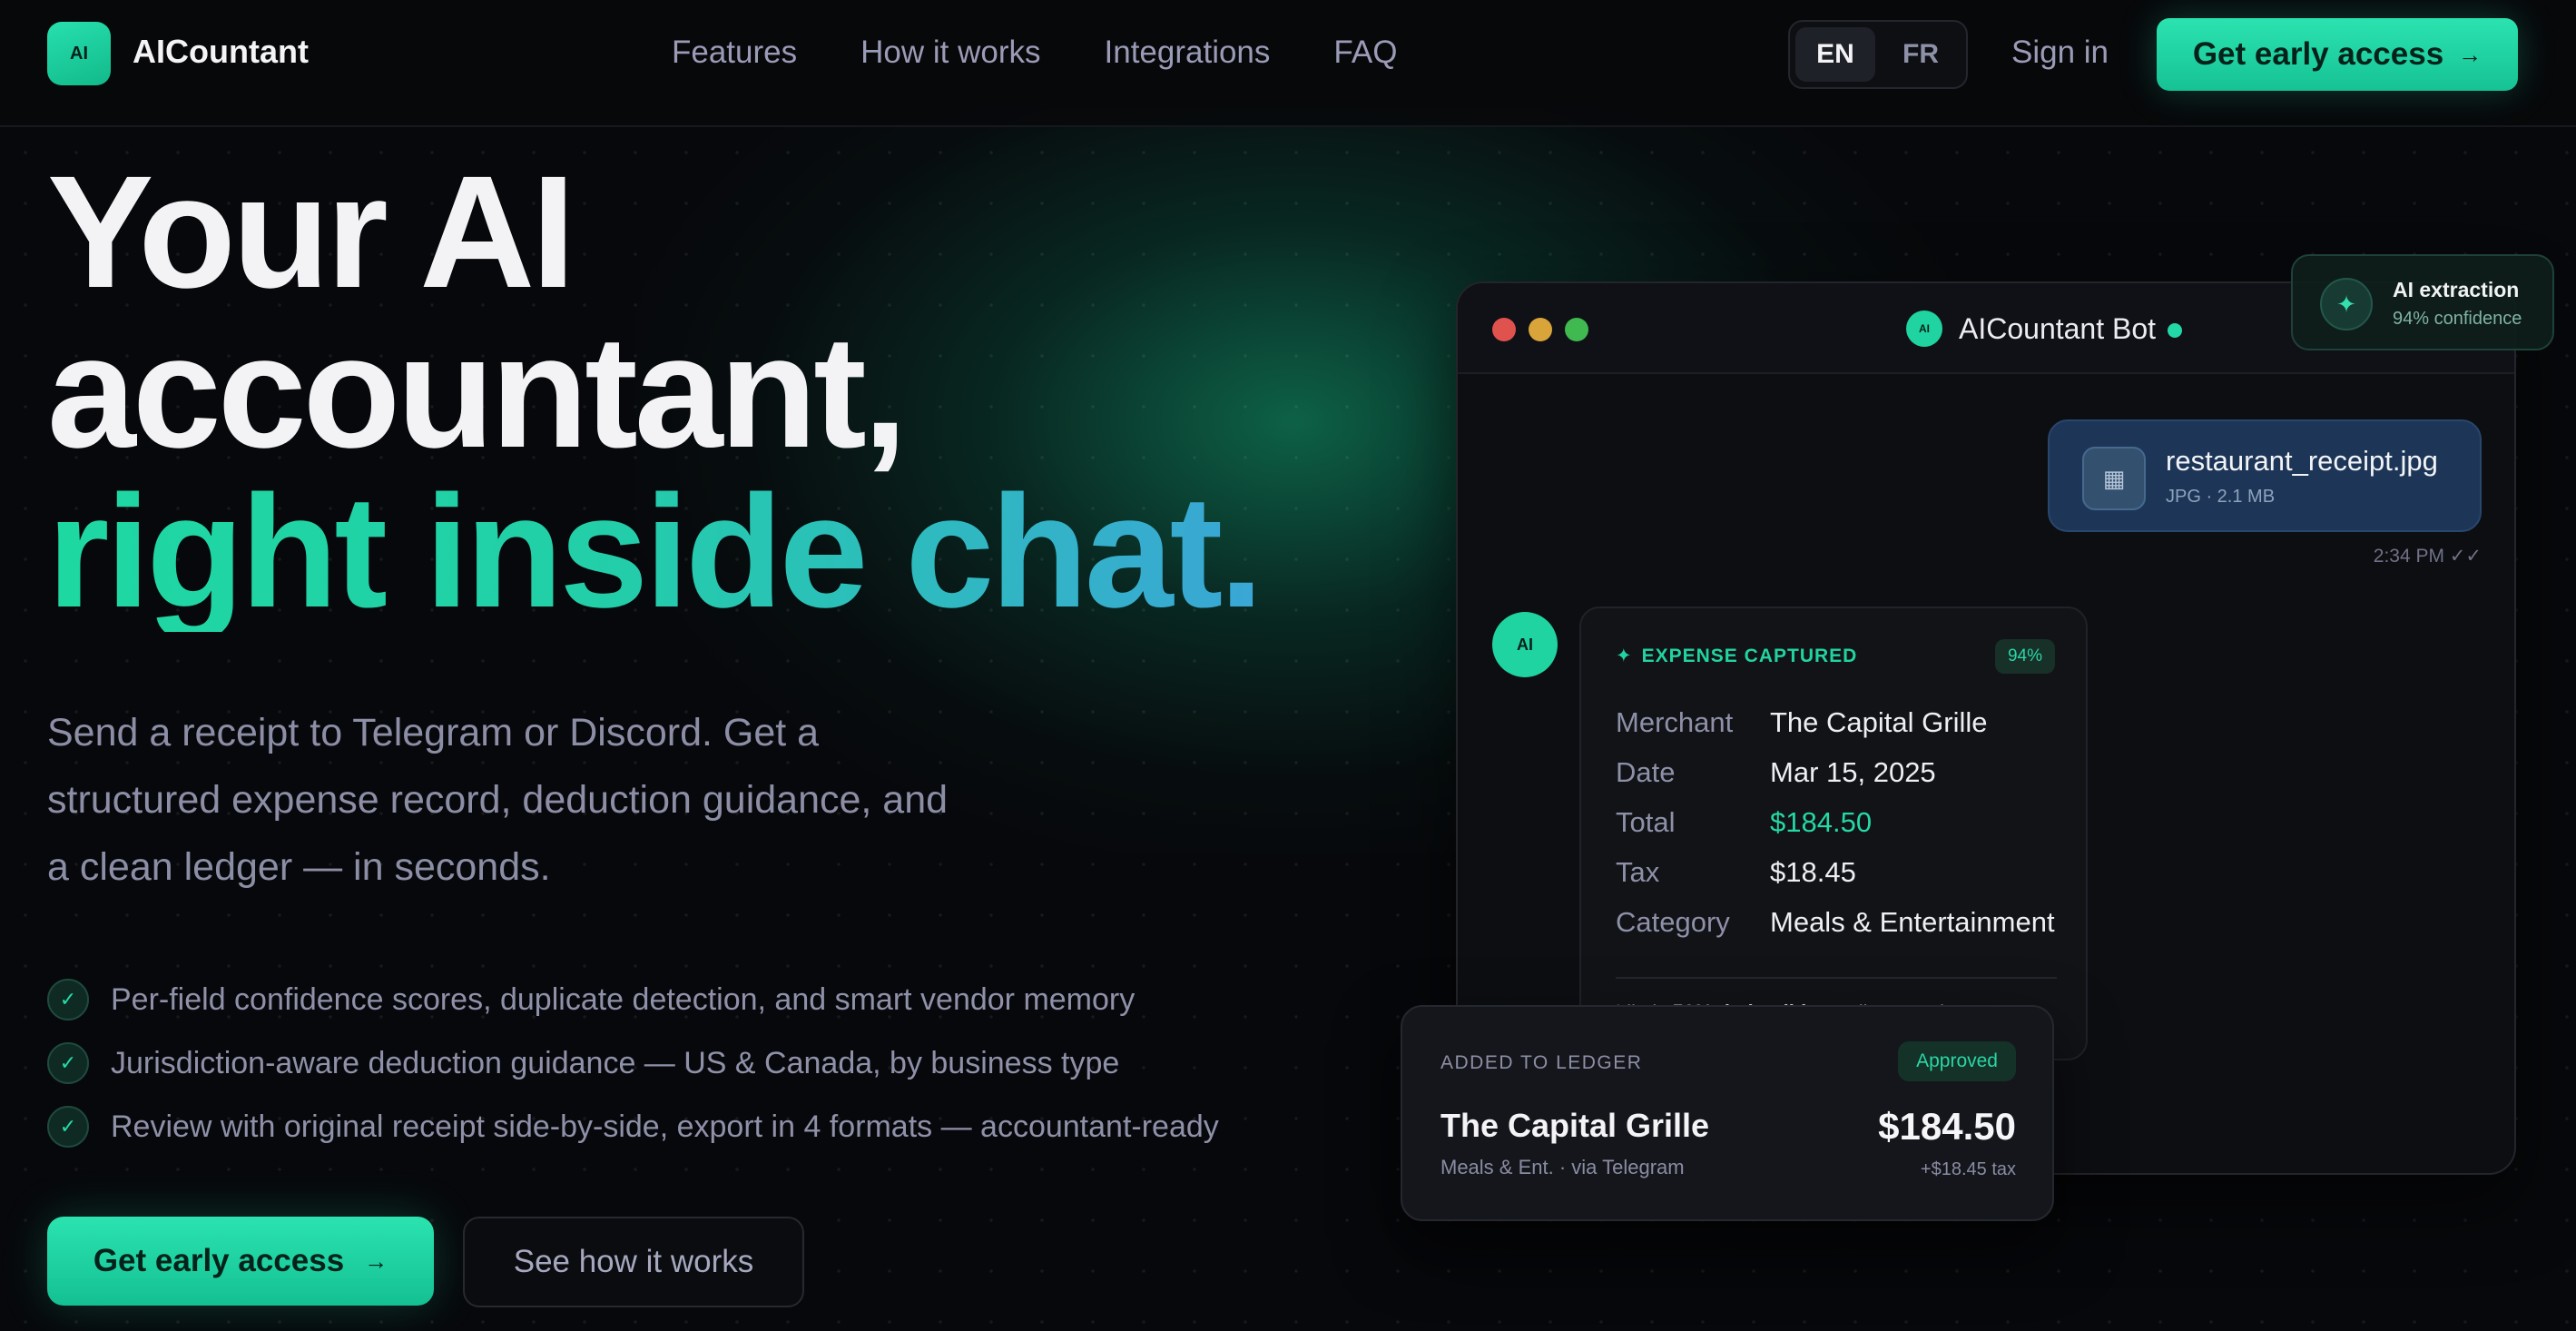 The width and height of the screenshot is (2576, 1331). What do you see at coordinates (79, 53) in the screenshot?
I see `logo-icon: AI` at bounding box center [79, 53].